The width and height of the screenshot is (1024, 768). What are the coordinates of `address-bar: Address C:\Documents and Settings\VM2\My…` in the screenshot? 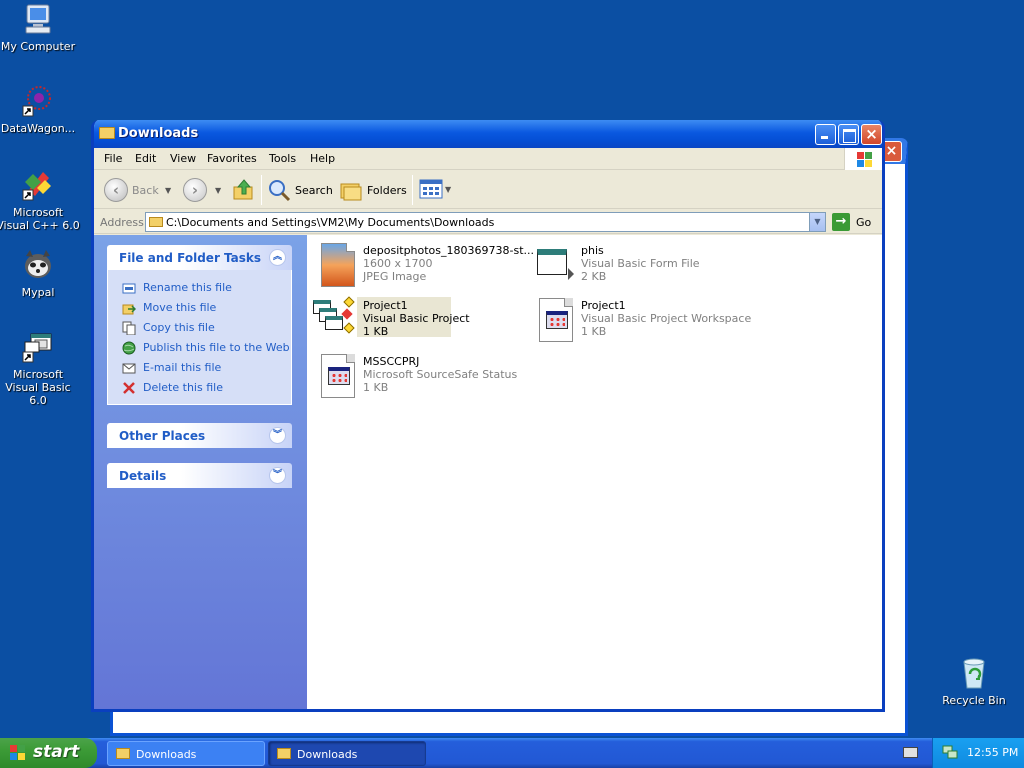 It's located at (488, 222).